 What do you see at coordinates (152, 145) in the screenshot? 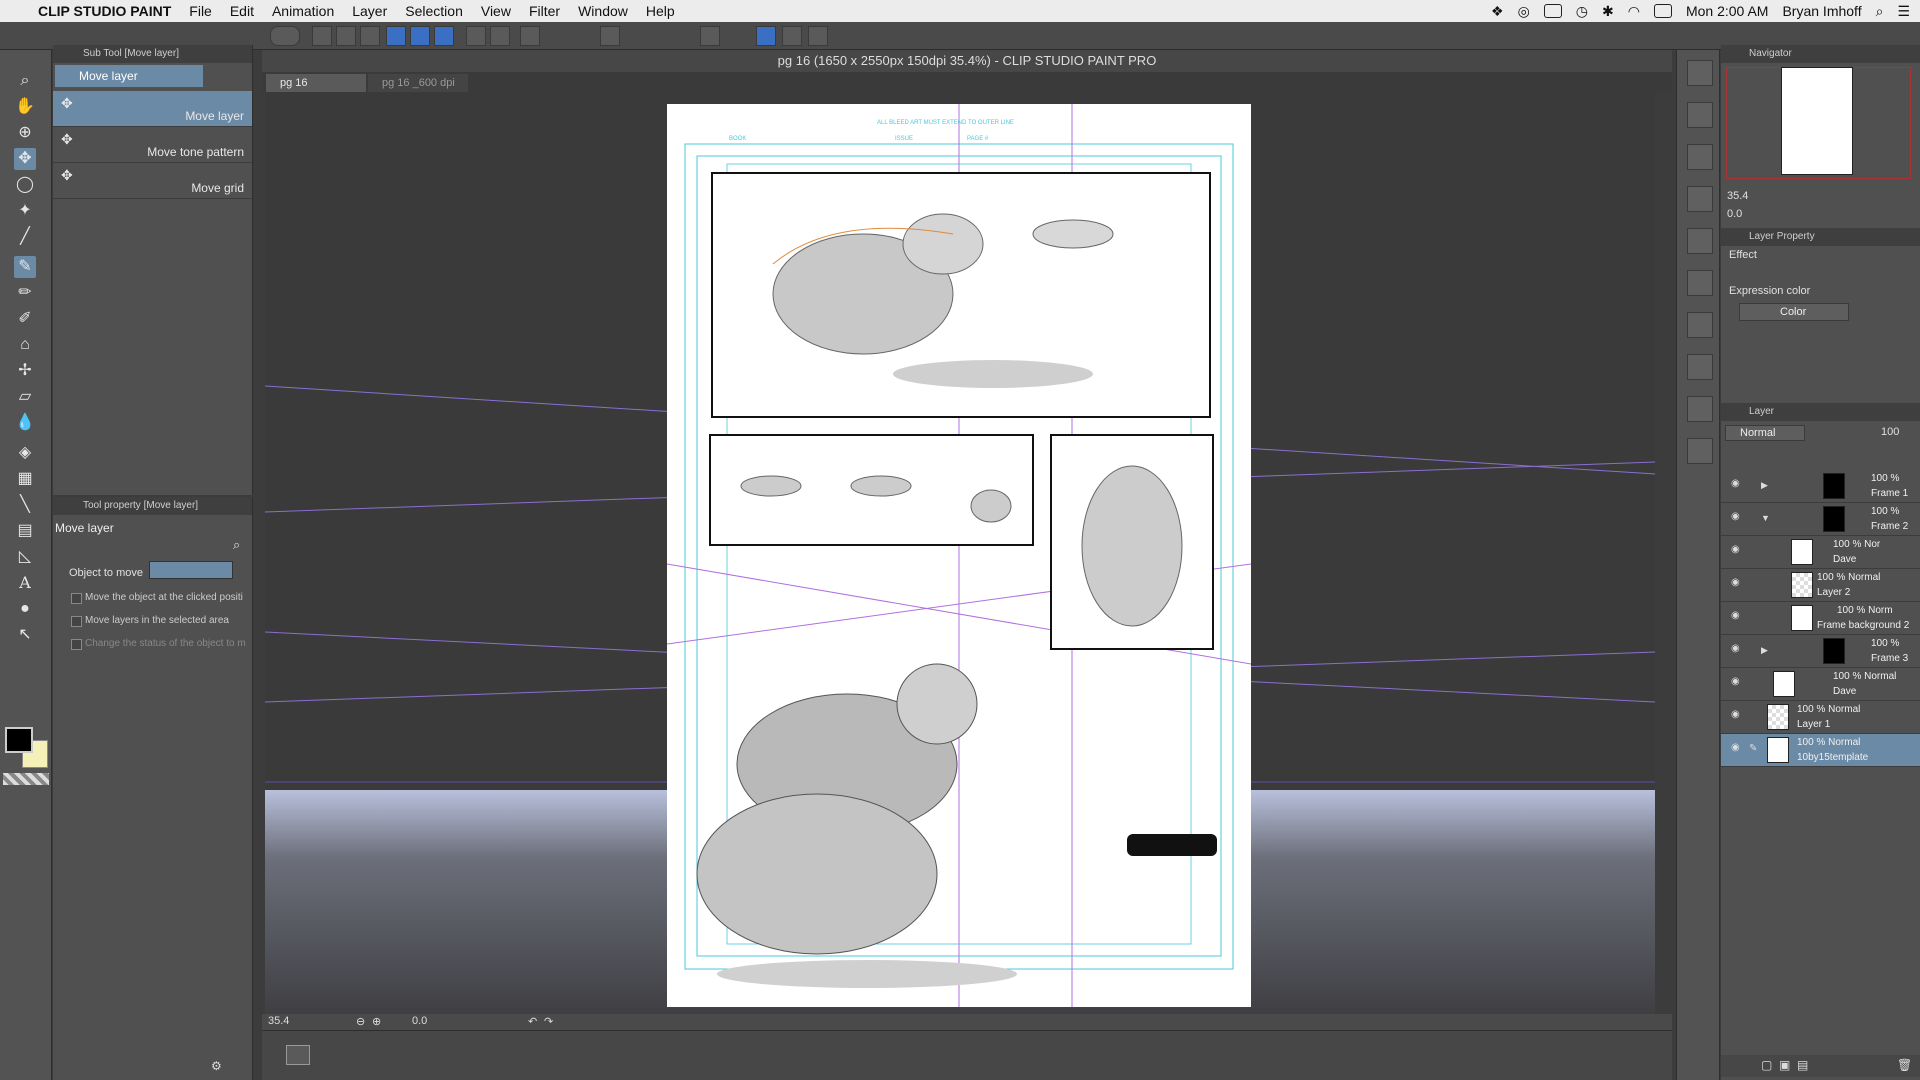
I see `subtool-move-tone-pattern: ✥ Move tone pattern` at bounding box center [152, 145].